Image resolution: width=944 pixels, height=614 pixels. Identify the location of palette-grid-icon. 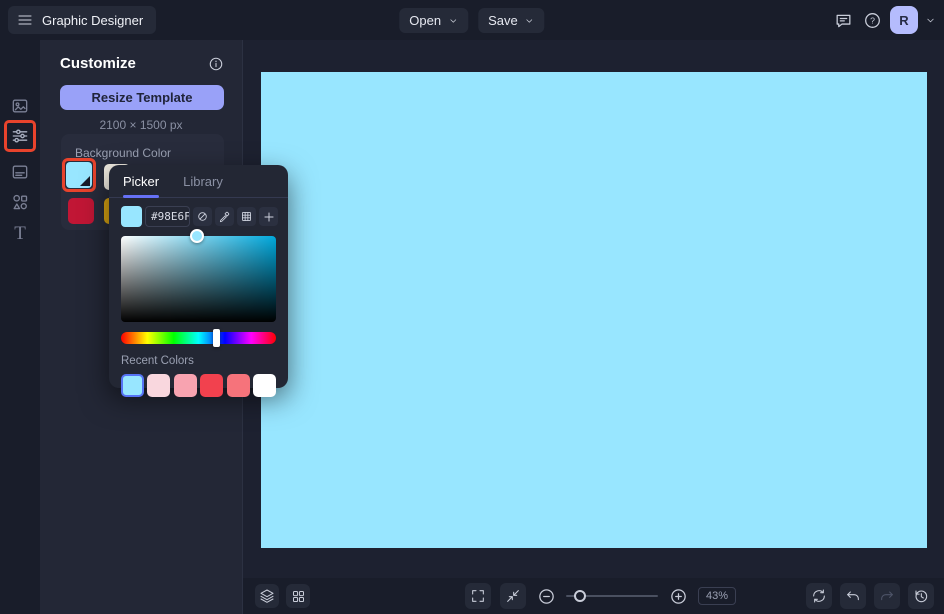
(246, 216).